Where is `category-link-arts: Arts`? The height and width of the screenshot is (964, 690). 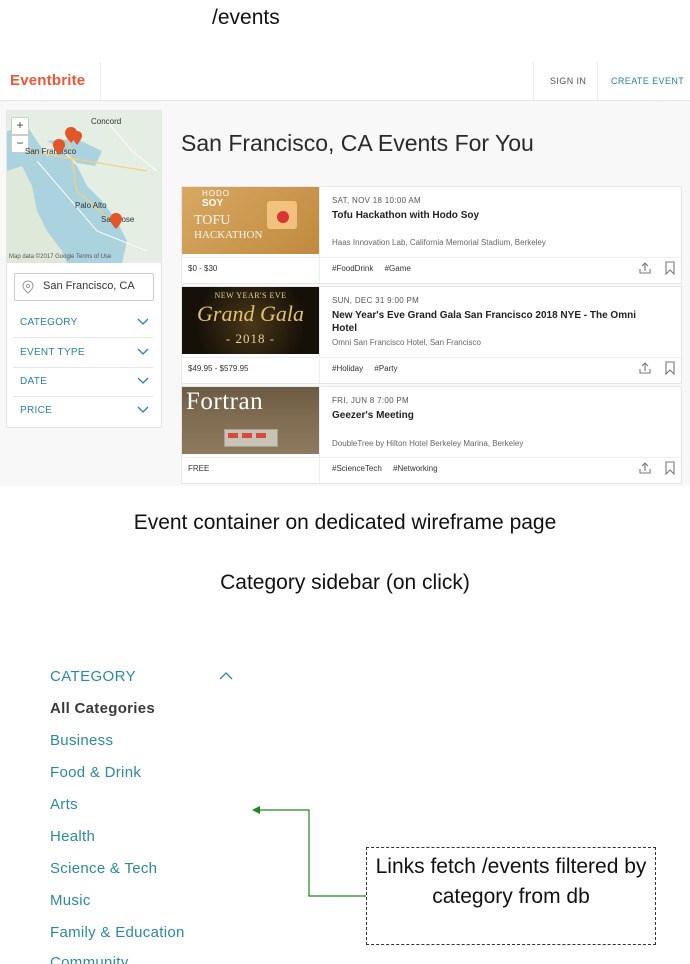 category-link-arts: Arts is located at coordinates (64, 804).